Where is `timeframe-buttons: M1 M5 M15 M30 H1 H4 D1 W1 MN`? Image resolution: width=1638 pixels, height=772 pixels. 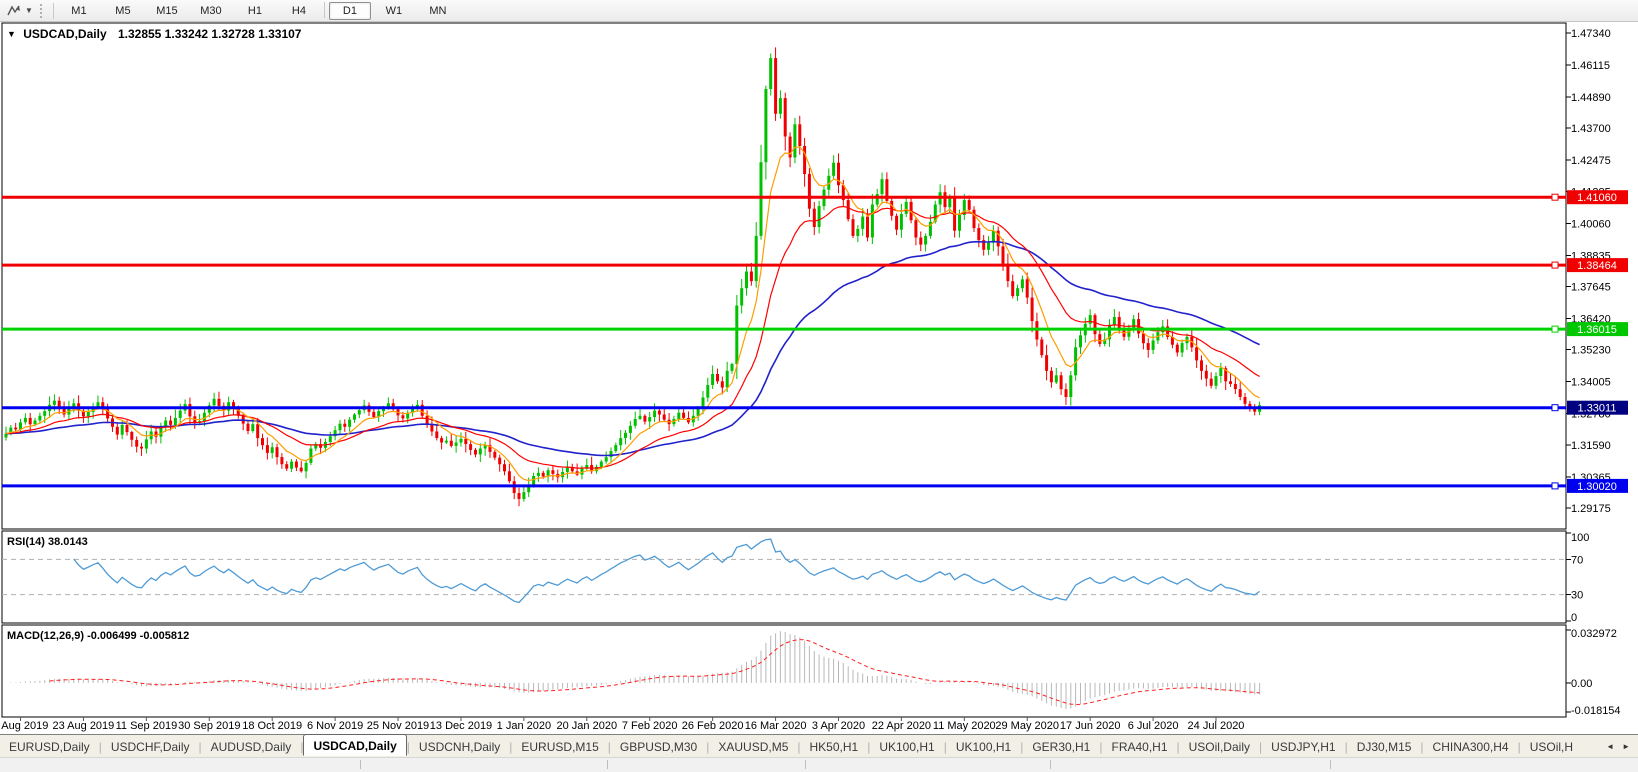
timeframe-buttons: M1 M5 M15 M30 H1 H4 D1 W1 MN is located at coordinates (258, 10).